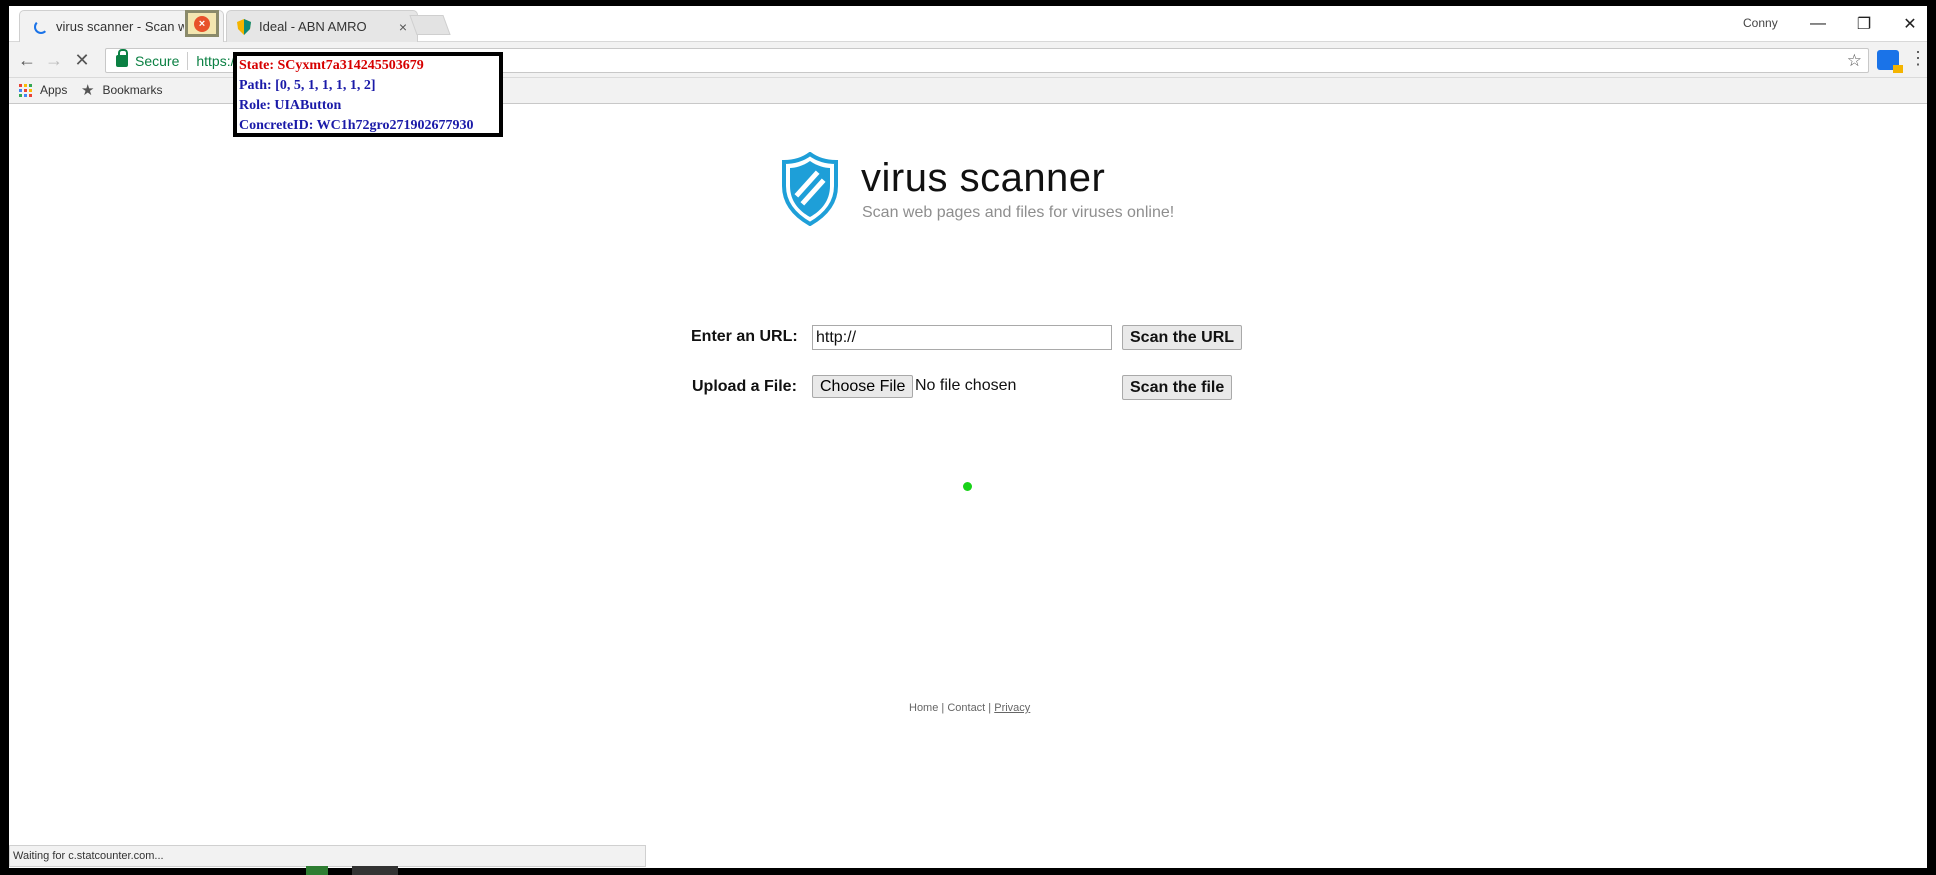  Describe the element at coordinates (1182, 337) in the screenshot. I see `scan-url-button: Scan the URL` at that location.